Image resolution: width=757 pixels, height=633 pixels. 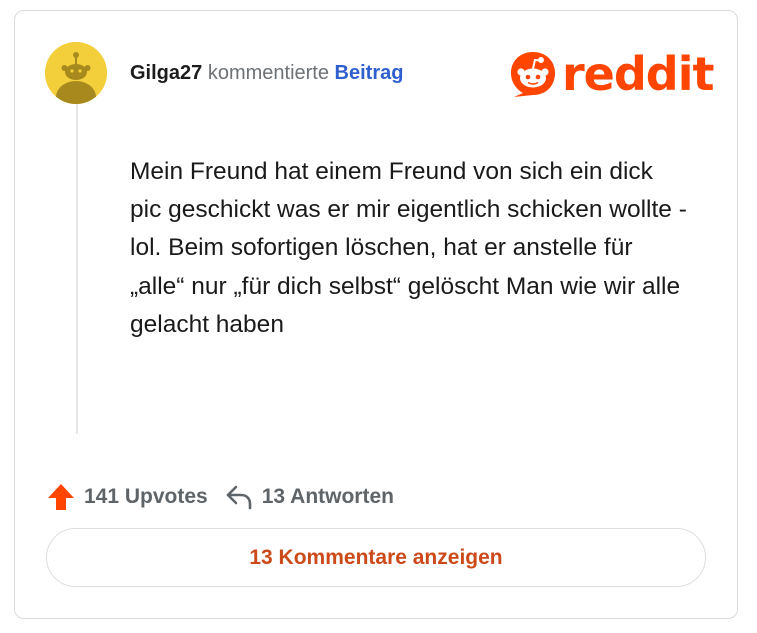 What do you see at coordinates (327, 496) in the screenshot?
I see `reply-count: 13 Antworten` at bounding box center [327, 496].